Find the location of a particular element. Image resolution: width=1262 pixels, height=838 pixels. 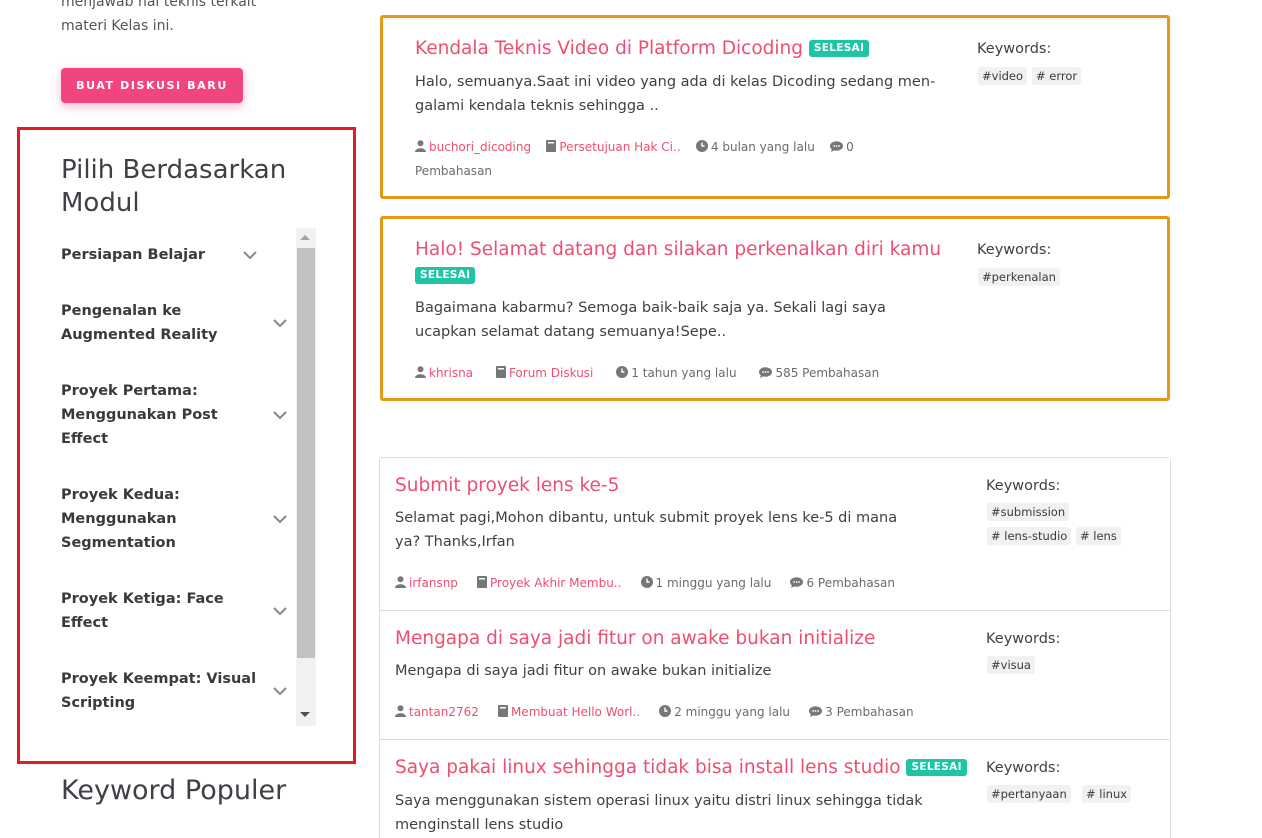

keyword-tag: #video is located at coordinates (1003, 76).